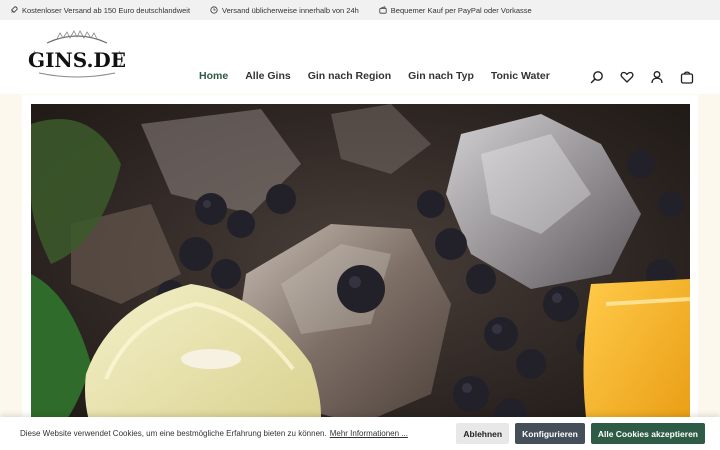 The height and width of the screenshot is (450, 720). Describe the element at coordinates (213, 76) in the screenshot. I see `nav-home: Home` at that location.